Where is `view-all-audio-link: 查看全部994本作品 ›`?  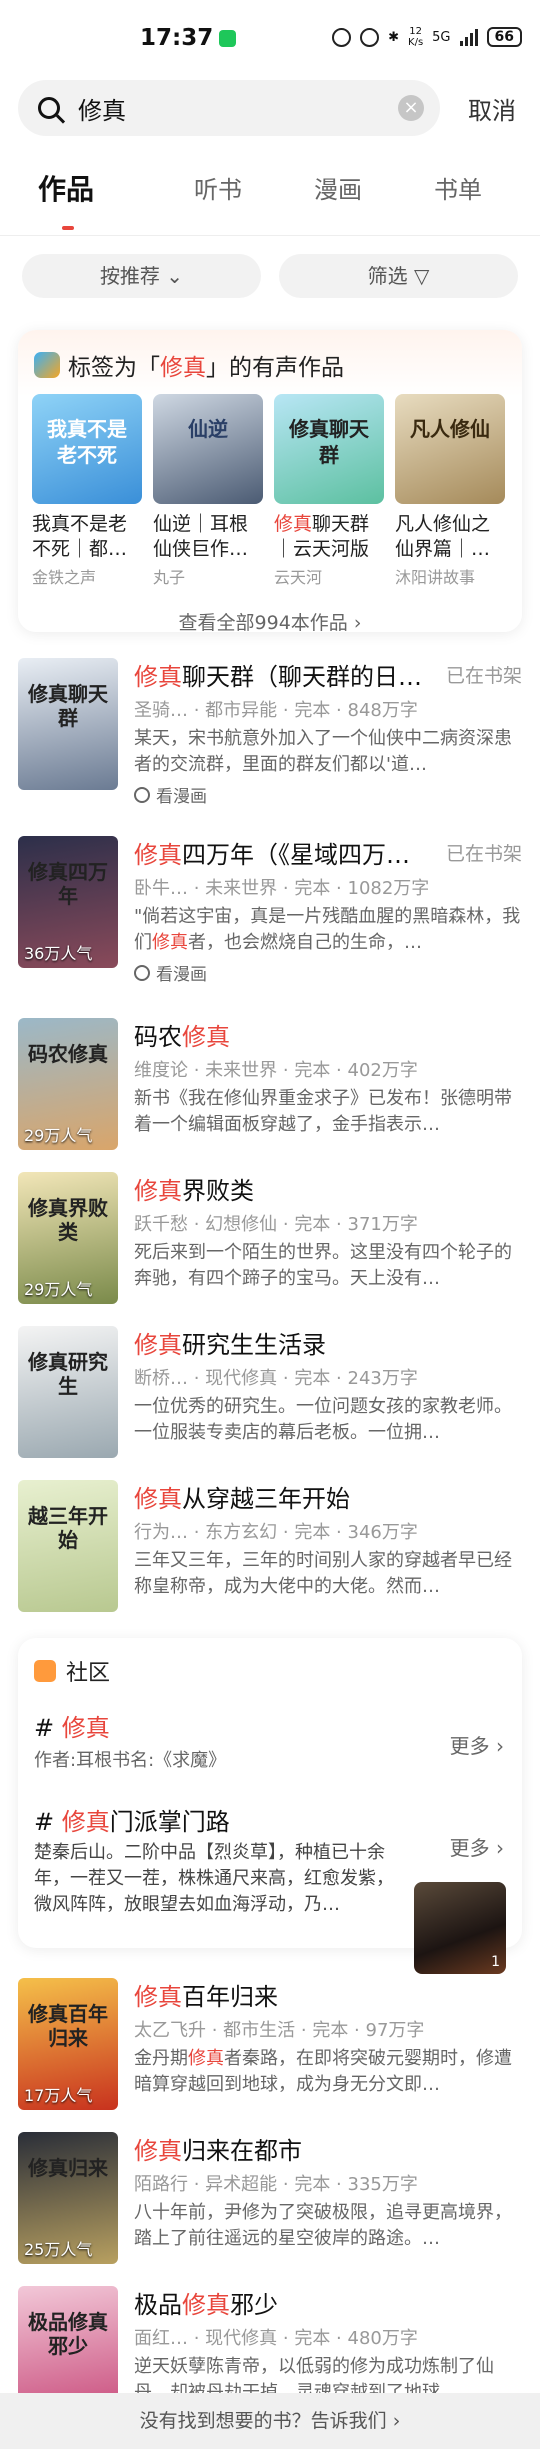 view-all-audio-link: 查看全部994本作品 › is located at coordinates (270, 621).